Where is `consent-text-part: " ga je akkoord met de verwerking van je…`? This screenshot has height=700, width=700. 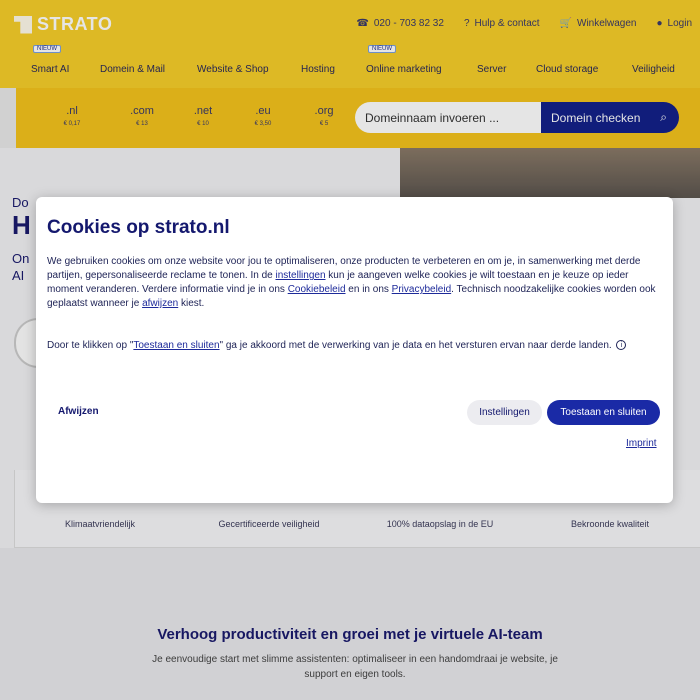 consent-text-part: " ga je akkoord met de verwerking van je… is located at coordinates (415, 345).